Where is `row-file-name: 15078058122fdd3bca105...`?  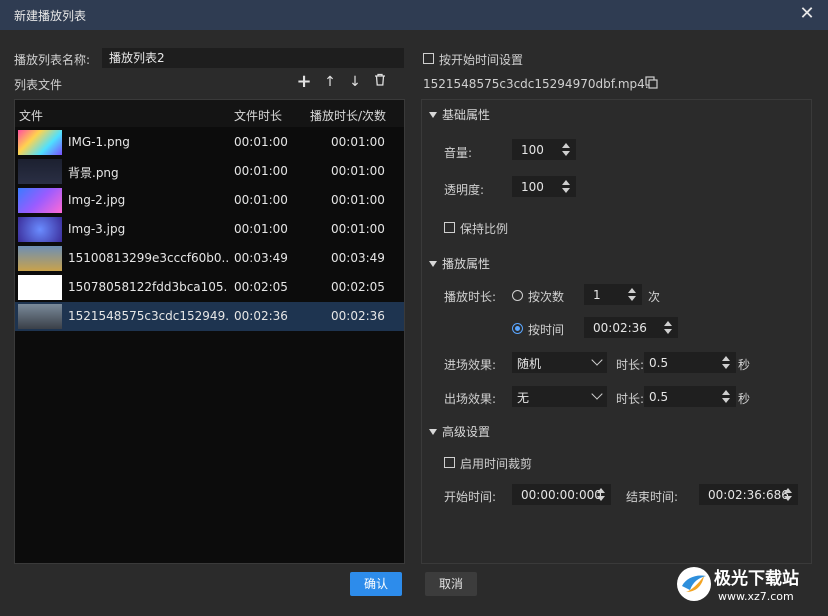 row-file-name: 15078058122fdd3bca105... is located at coordinates (148, 287).